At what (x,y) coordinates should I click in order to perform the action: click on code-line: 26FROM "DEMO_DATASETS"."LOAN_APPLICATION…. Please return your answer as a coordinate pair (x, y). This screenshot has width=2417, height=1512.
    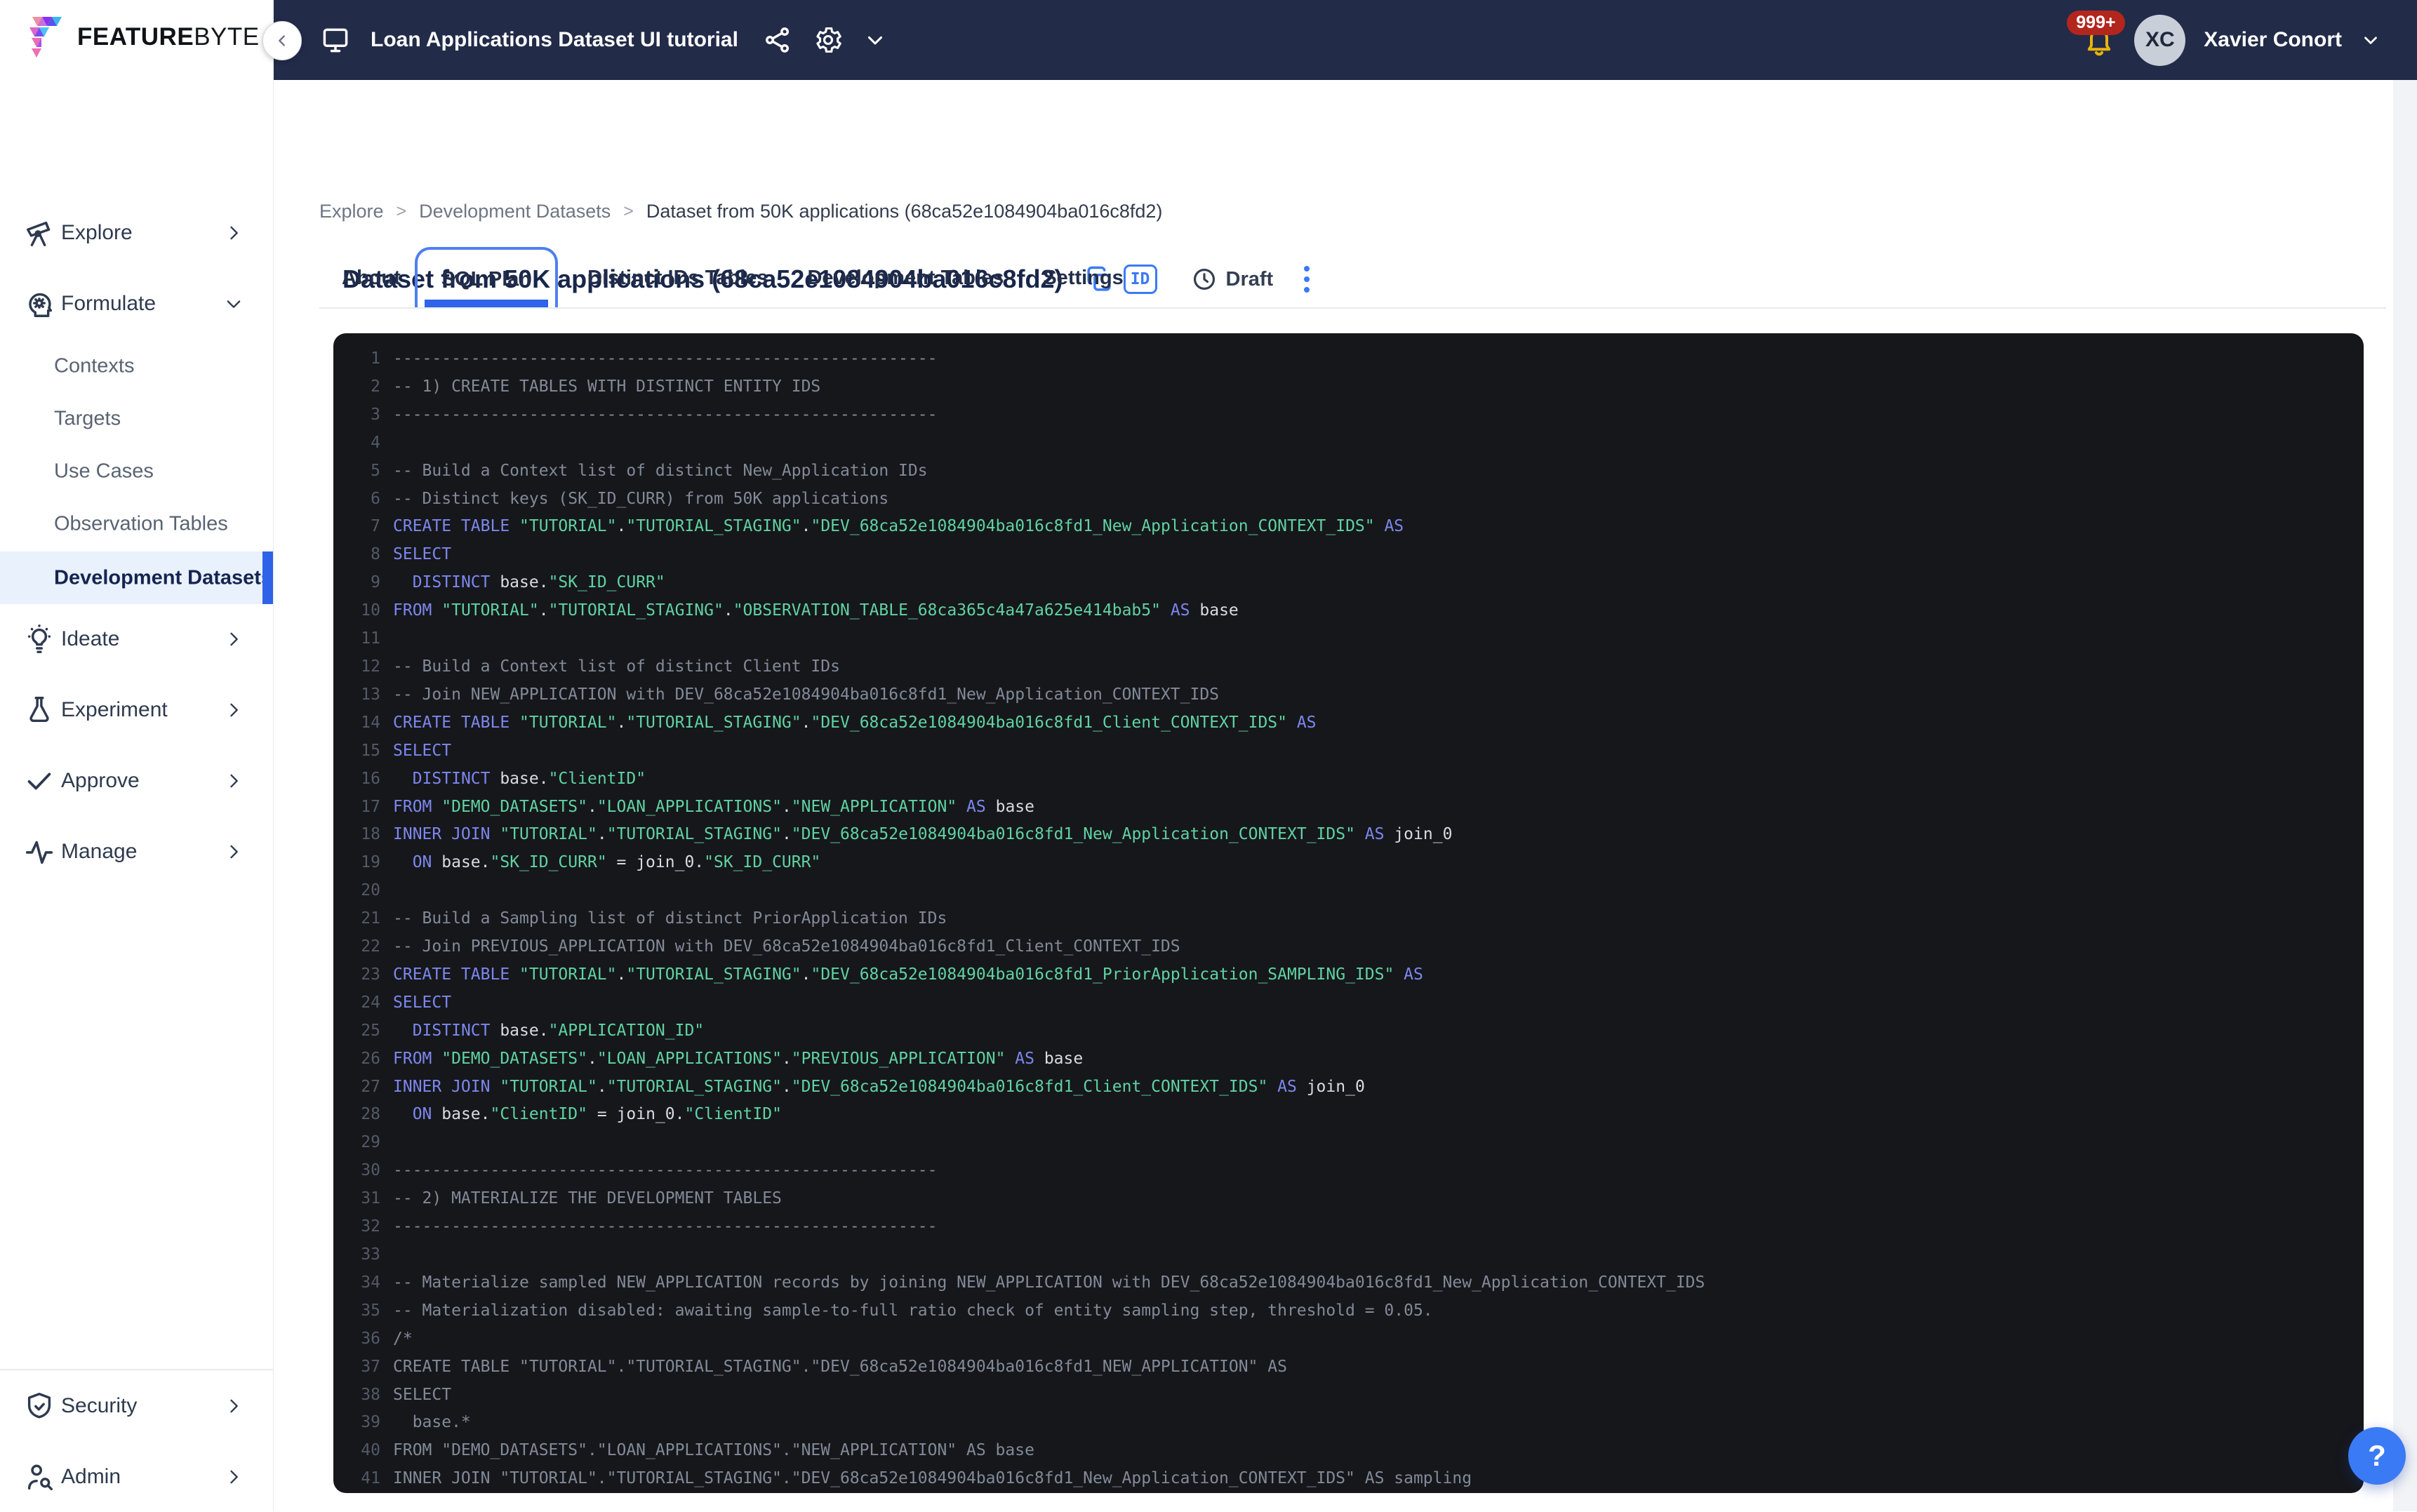
    Looking at the image, I should click on (1348, 1059).